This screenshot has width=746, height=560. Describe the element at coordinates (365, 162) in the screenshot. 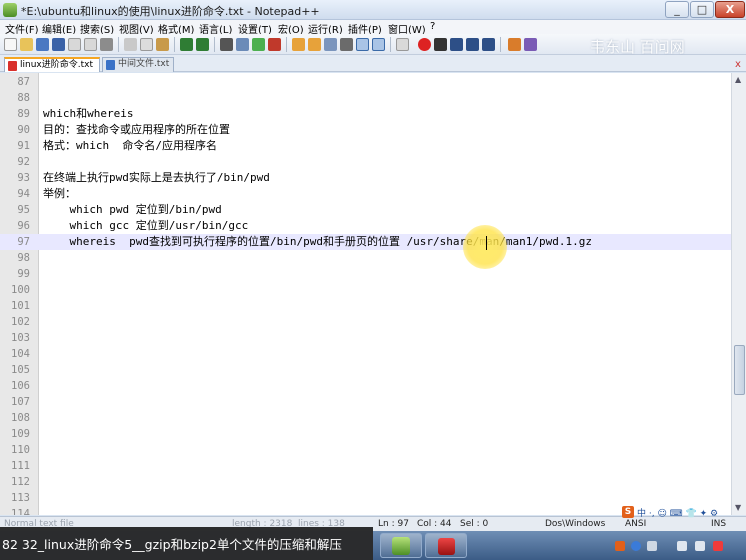

I see `editor-line: 92` at that location.